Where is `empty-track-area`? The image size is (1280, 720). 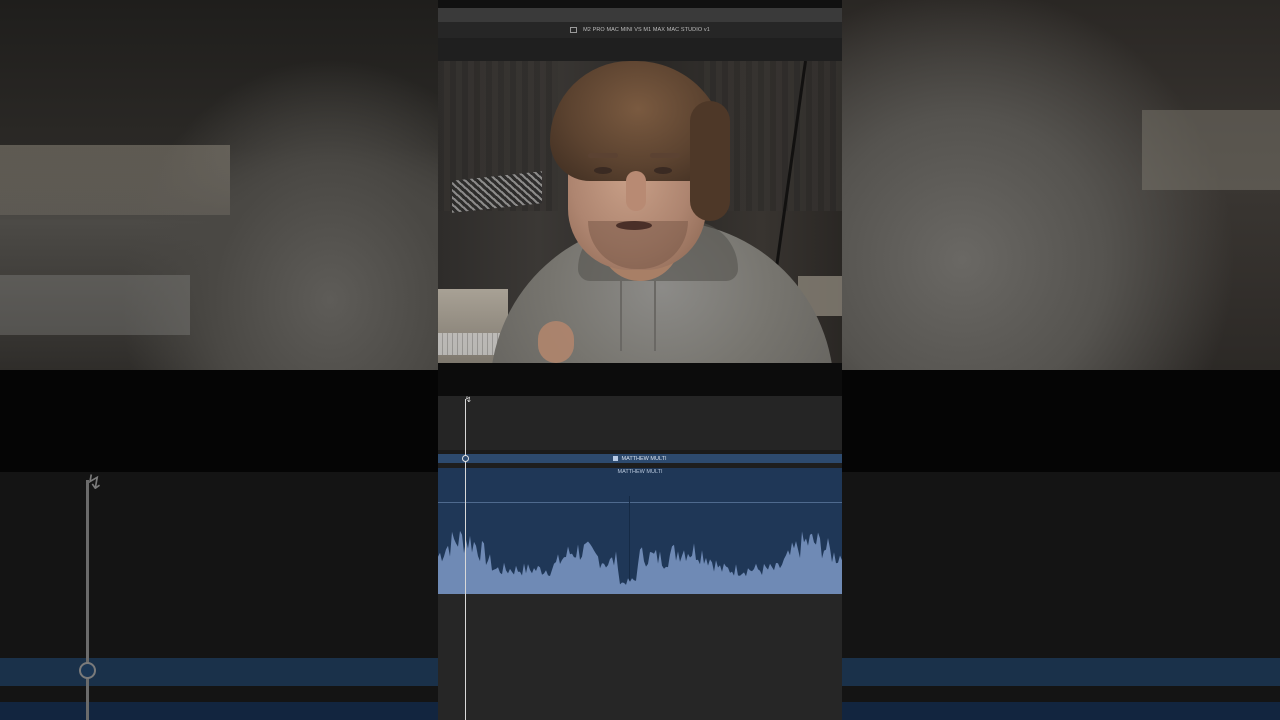 empty-track-area is located at coordinates (640, 657).